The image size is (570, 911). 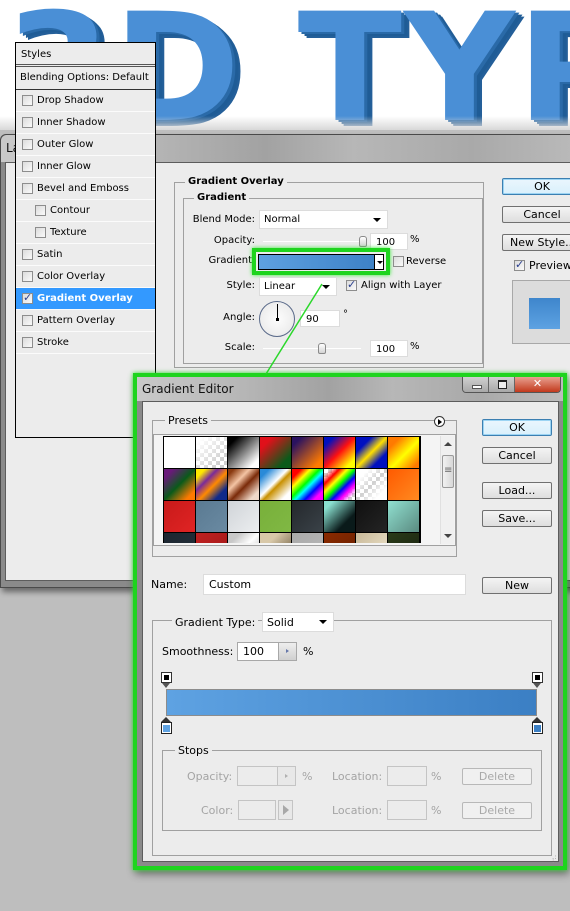 What do you see at coordinates (407, 810) in the screenshot?
I see `color-location-input` at bounding box center [407, 810].